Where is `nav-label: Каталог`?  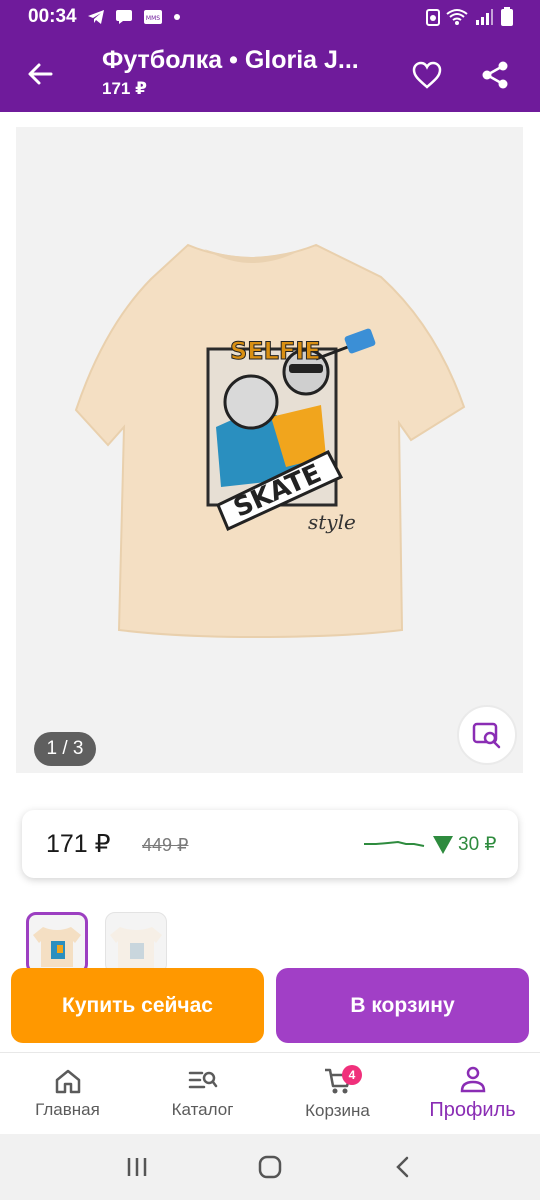
nav-label: Каталог is located at coordinates (202, 1109).